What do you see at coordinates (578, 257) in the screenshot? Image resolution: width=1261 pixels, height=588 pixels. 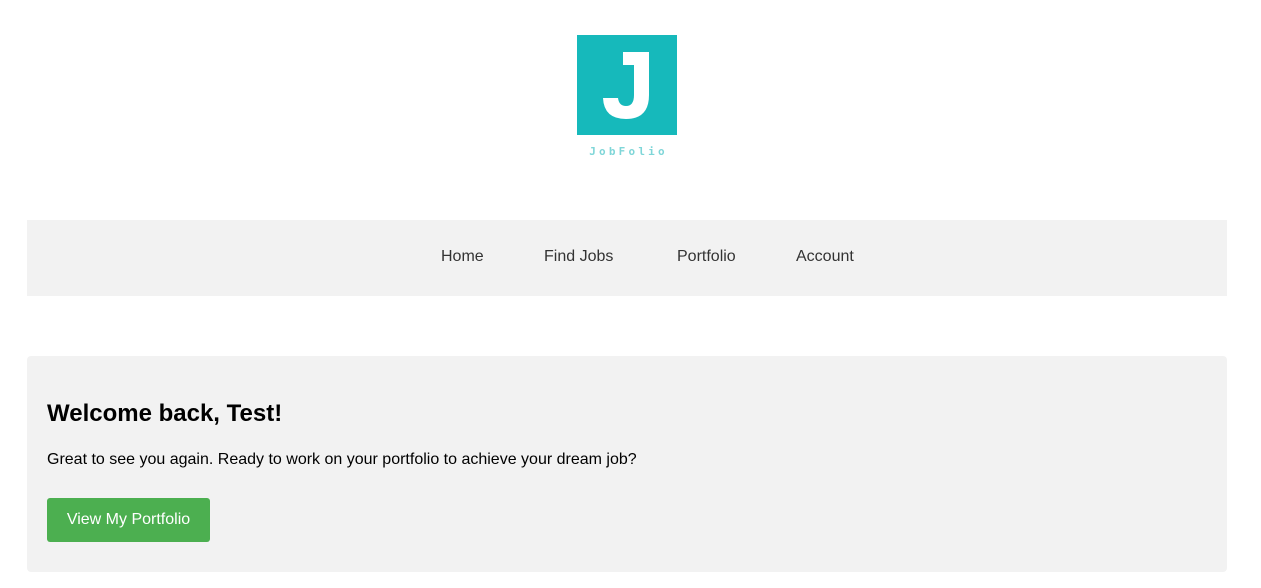 I see `nav-item-find-jobs: Find Jobs` at bounding box center [578, 257].